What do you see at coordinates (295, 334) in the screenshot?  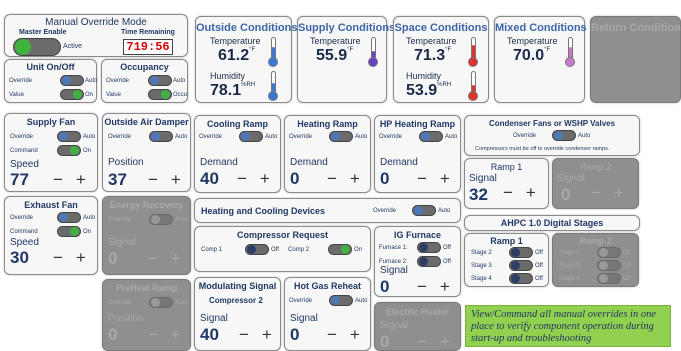 I see `reheat-signal-value: 0` at bounding box center [295, 334].